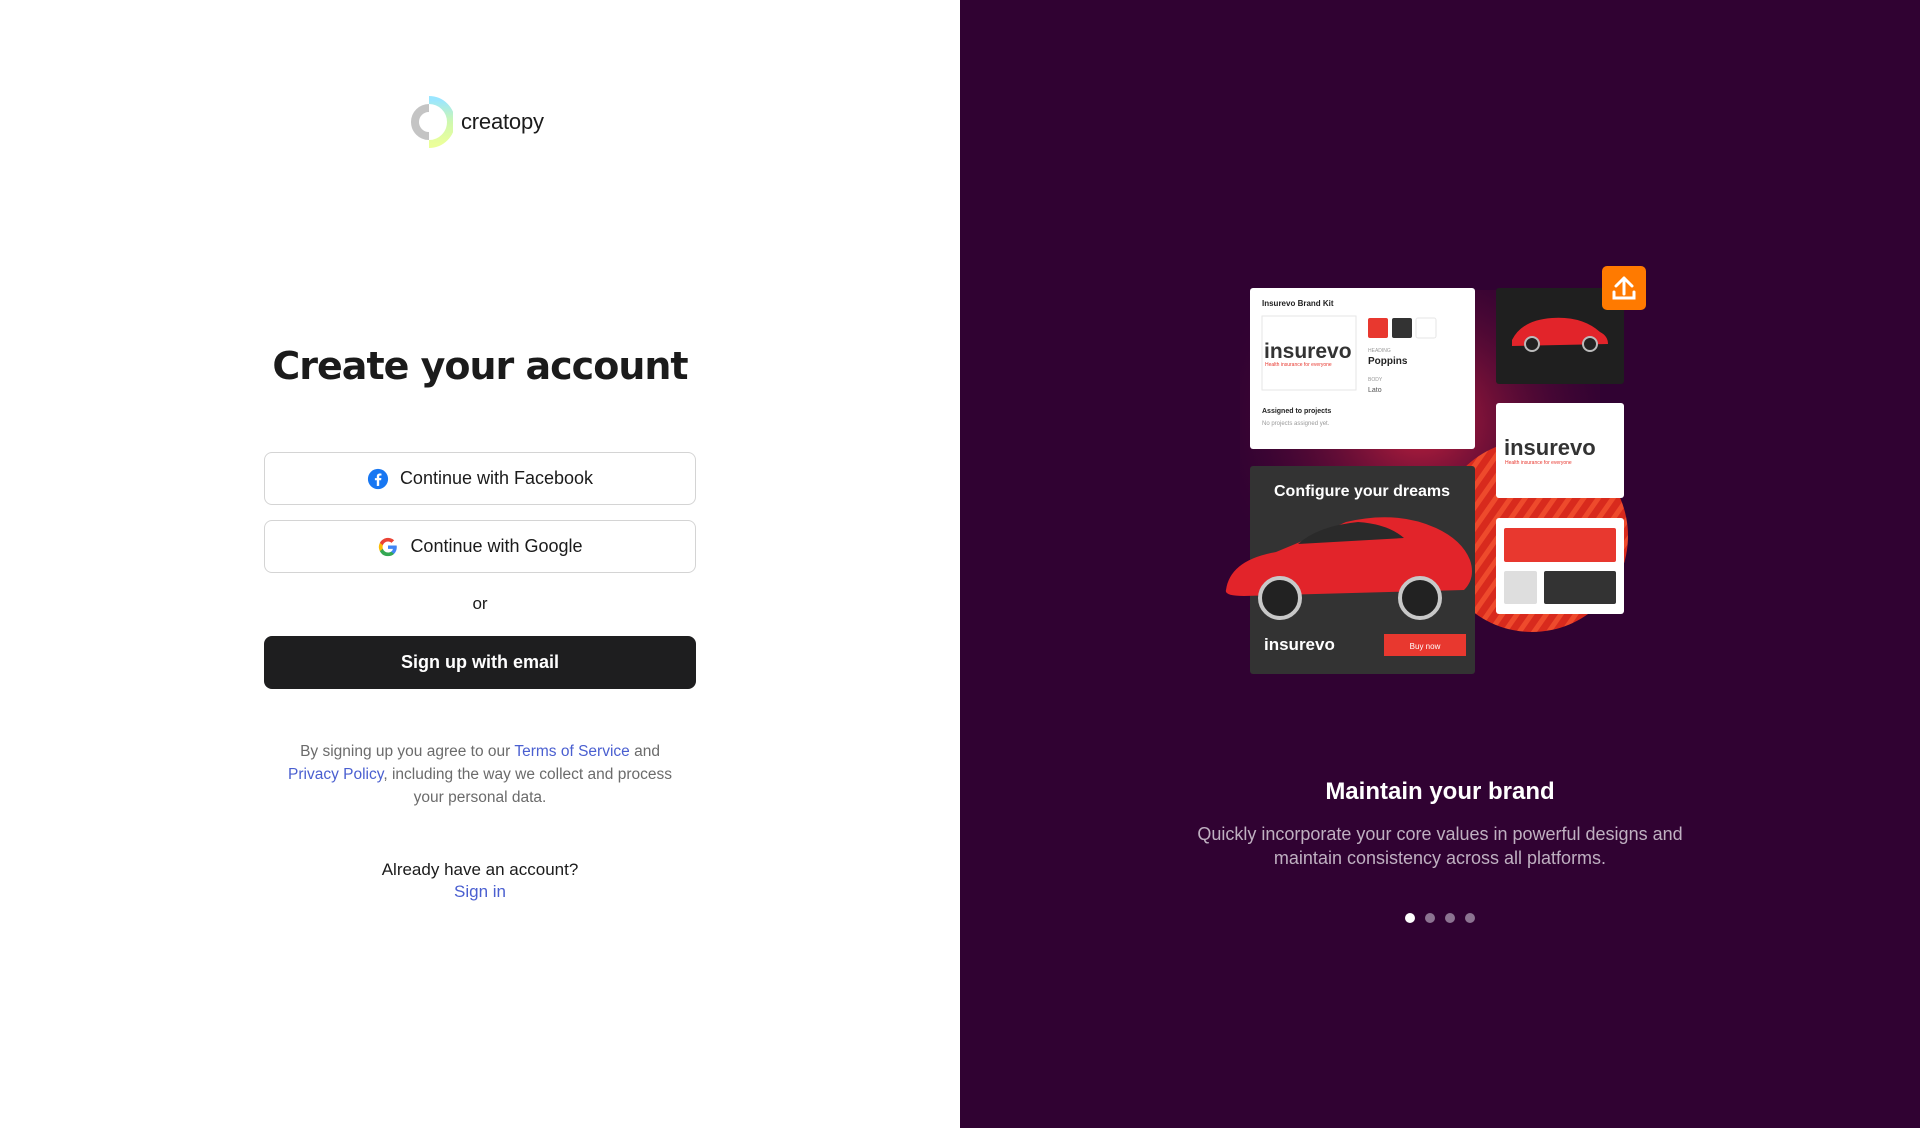  I want to click on buy-now-label: Buy now, so click(1425, 646).